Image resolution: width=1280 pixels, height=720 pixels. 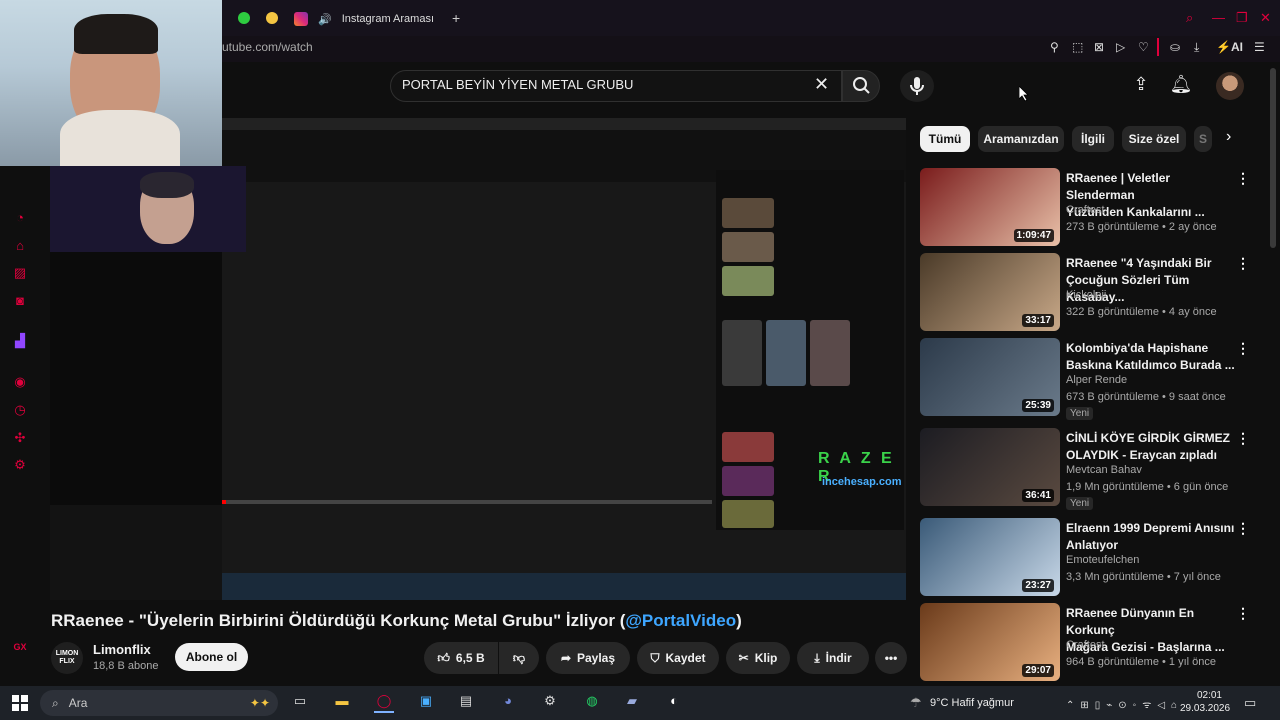 What do you see at coordinates (384, 703) in the screenshot?
I see `opera-gx-taskbar-icon: ◯` at bounding box center [384, 703].